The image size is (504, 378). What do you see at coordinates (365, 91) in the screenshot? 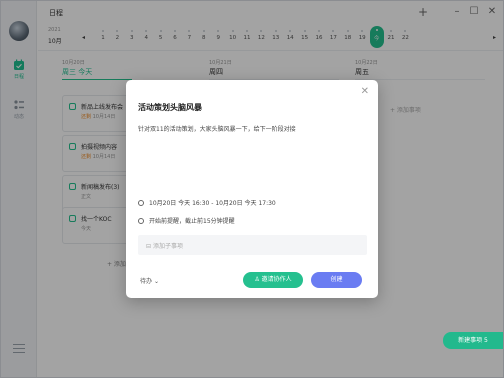
I see `close-icon: ✕` at bounding box center [365, 91].